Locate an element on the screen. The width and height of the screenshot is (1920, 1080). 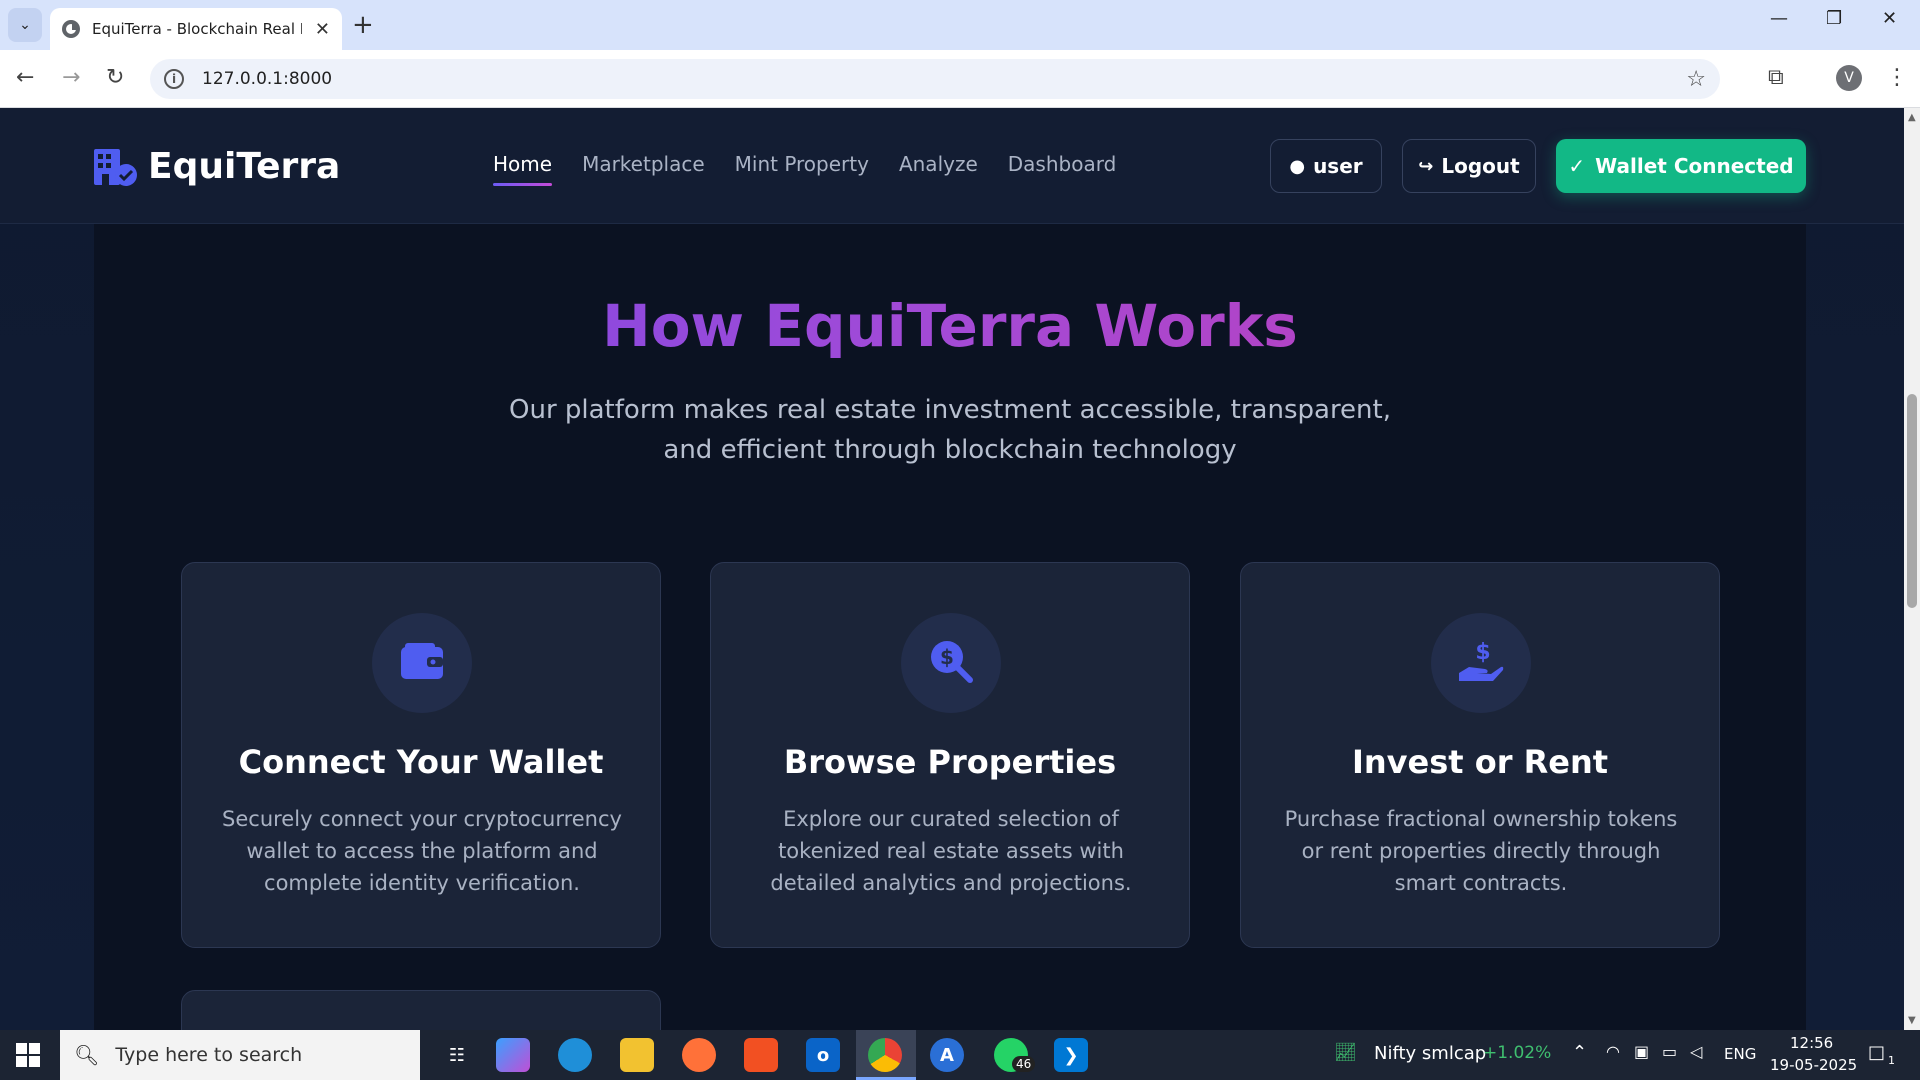
language-indicator: ENG is located at coordinates (1740, 1054).